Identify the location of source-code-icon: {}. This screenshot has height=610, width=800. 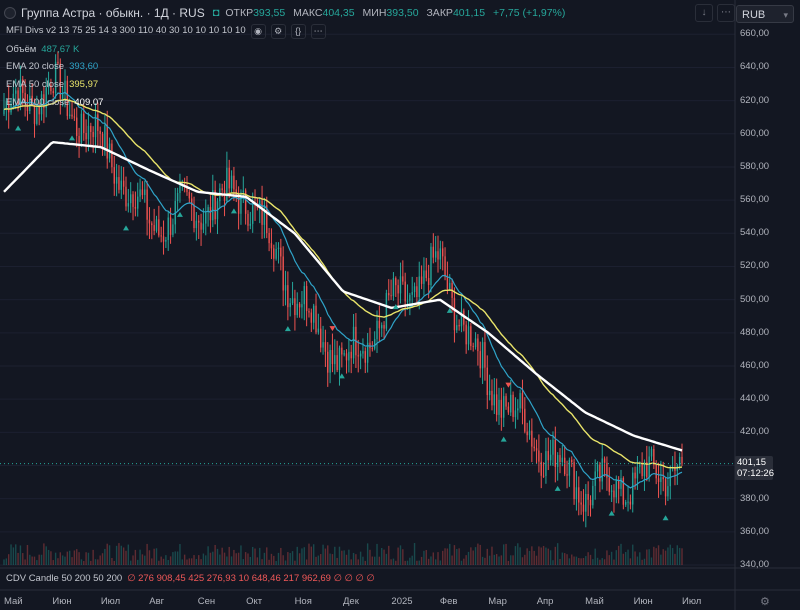
(298, 31).